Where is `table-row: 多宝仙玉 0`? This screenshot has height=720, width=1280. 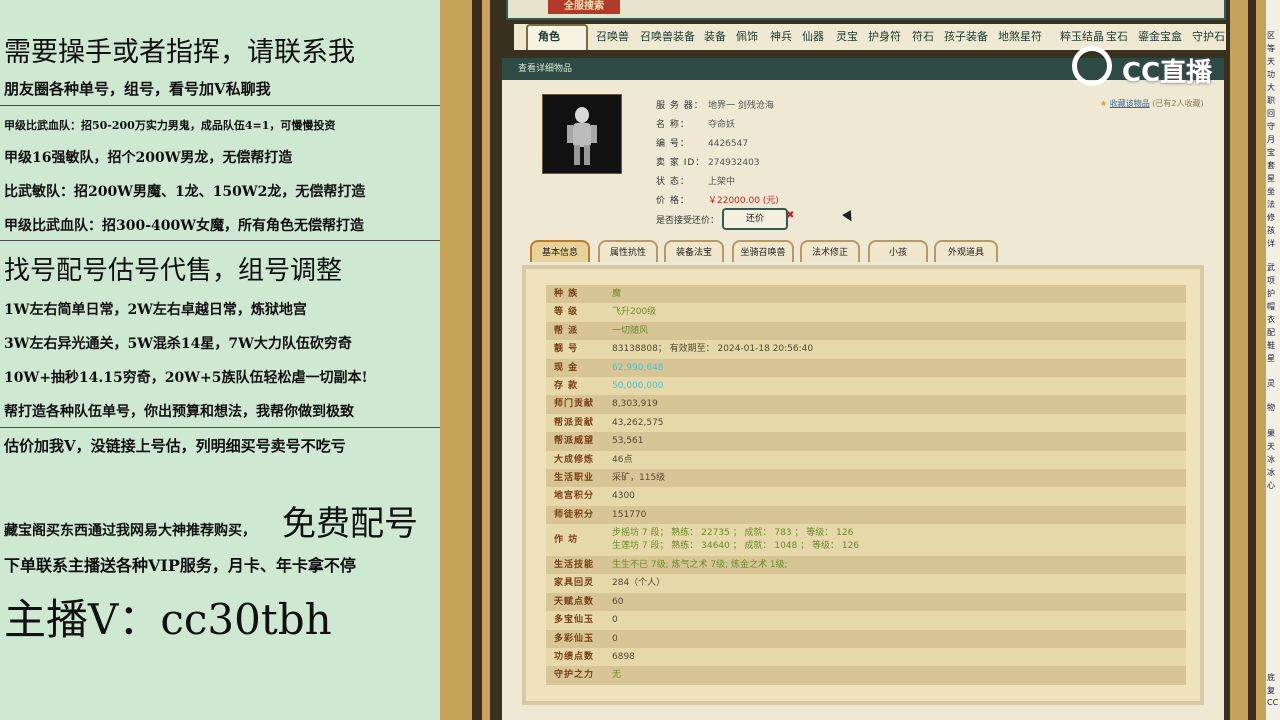 table-row: 多宝仙玉 0 is located at coordinates (866, 620).